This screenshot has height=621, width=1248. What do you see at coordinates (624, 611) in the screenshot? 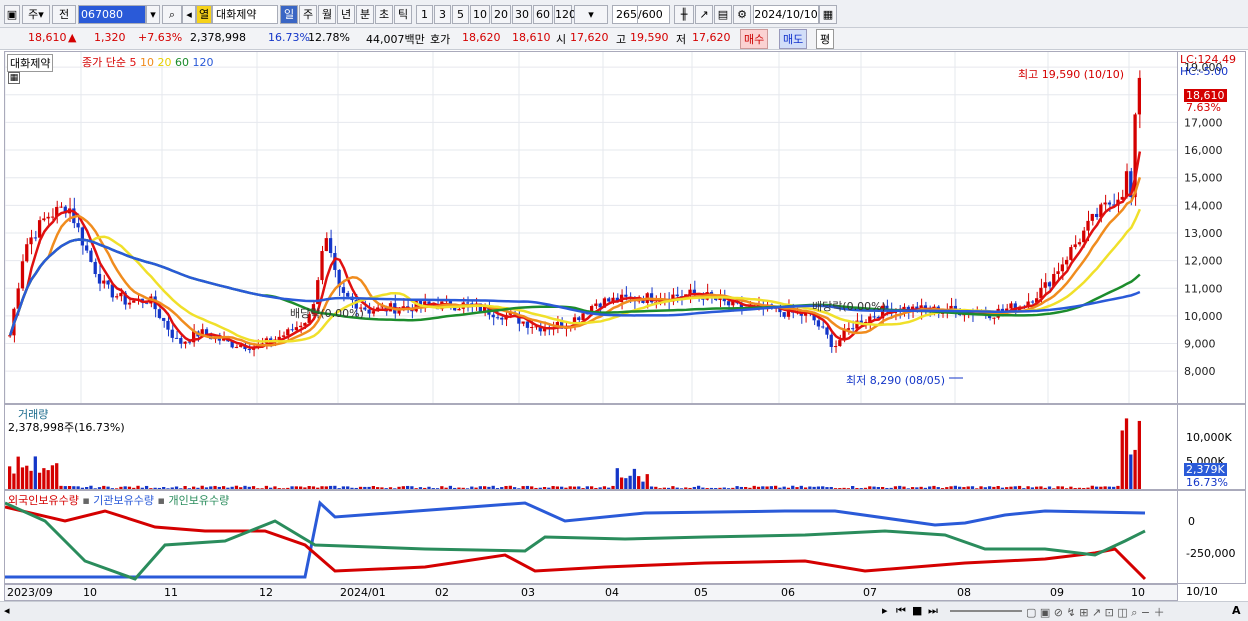
I see `scroll-bar: ◂ ▸ ⏮ ■ ⏭ ▢ ▣ ⊘ ↯ ⊞ ↗ ⊡ ◫ ⌕ − ＋ A` at bounding box center [624, 611].